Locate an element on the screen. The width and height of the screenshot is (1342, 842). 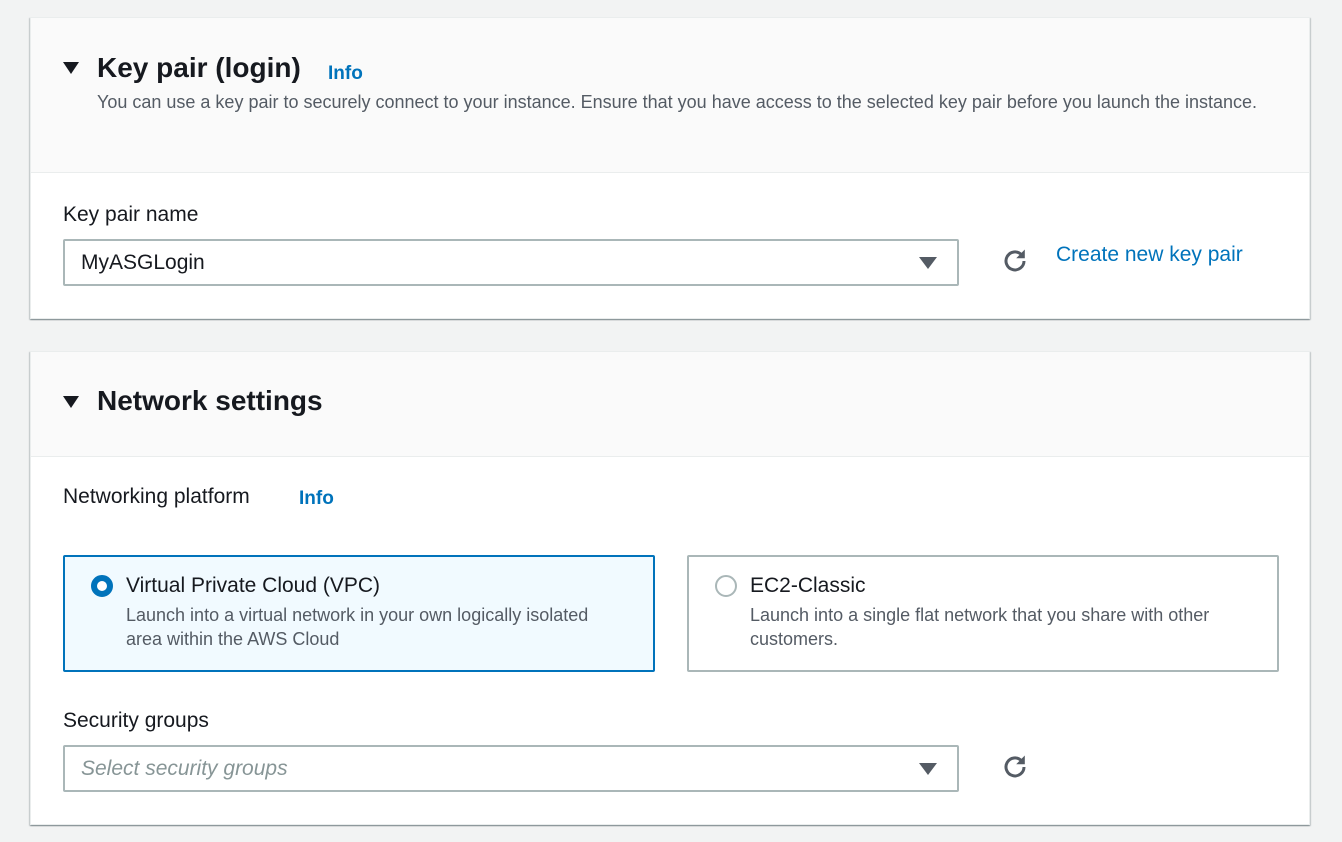
key-pair-select-value: MyASGLogin is located at coordinates (143, 262).